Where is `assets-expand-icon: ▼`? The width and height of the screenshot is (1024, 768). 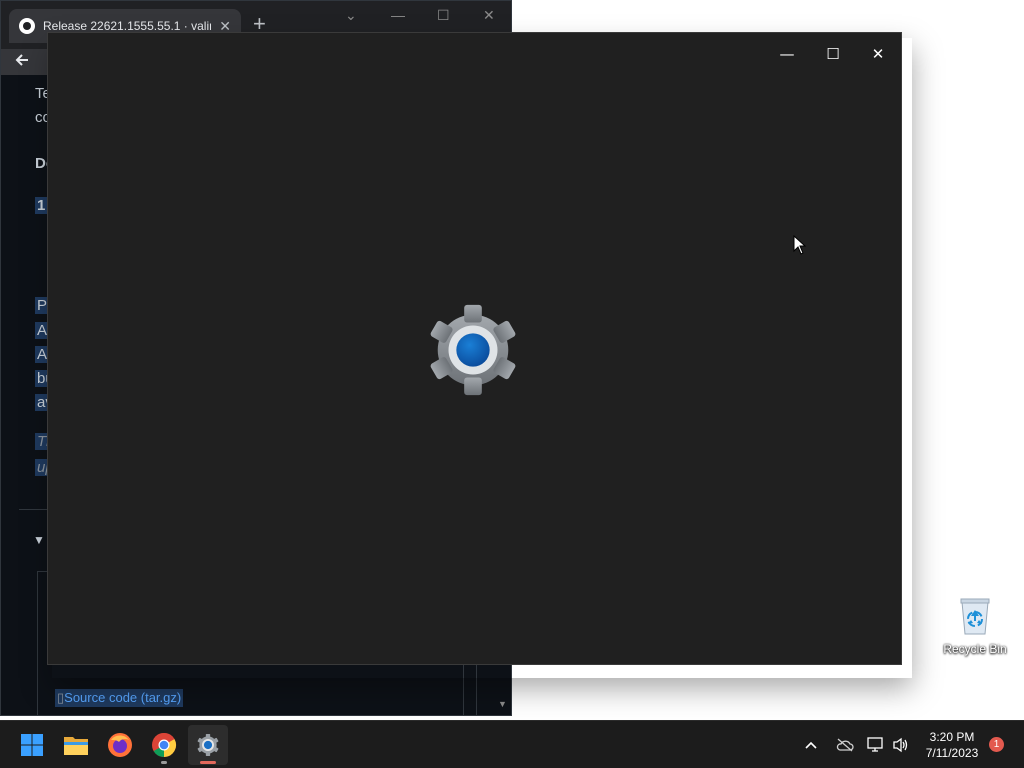
assets-expand-icon: ▼ is located at coordinates (39, 540).